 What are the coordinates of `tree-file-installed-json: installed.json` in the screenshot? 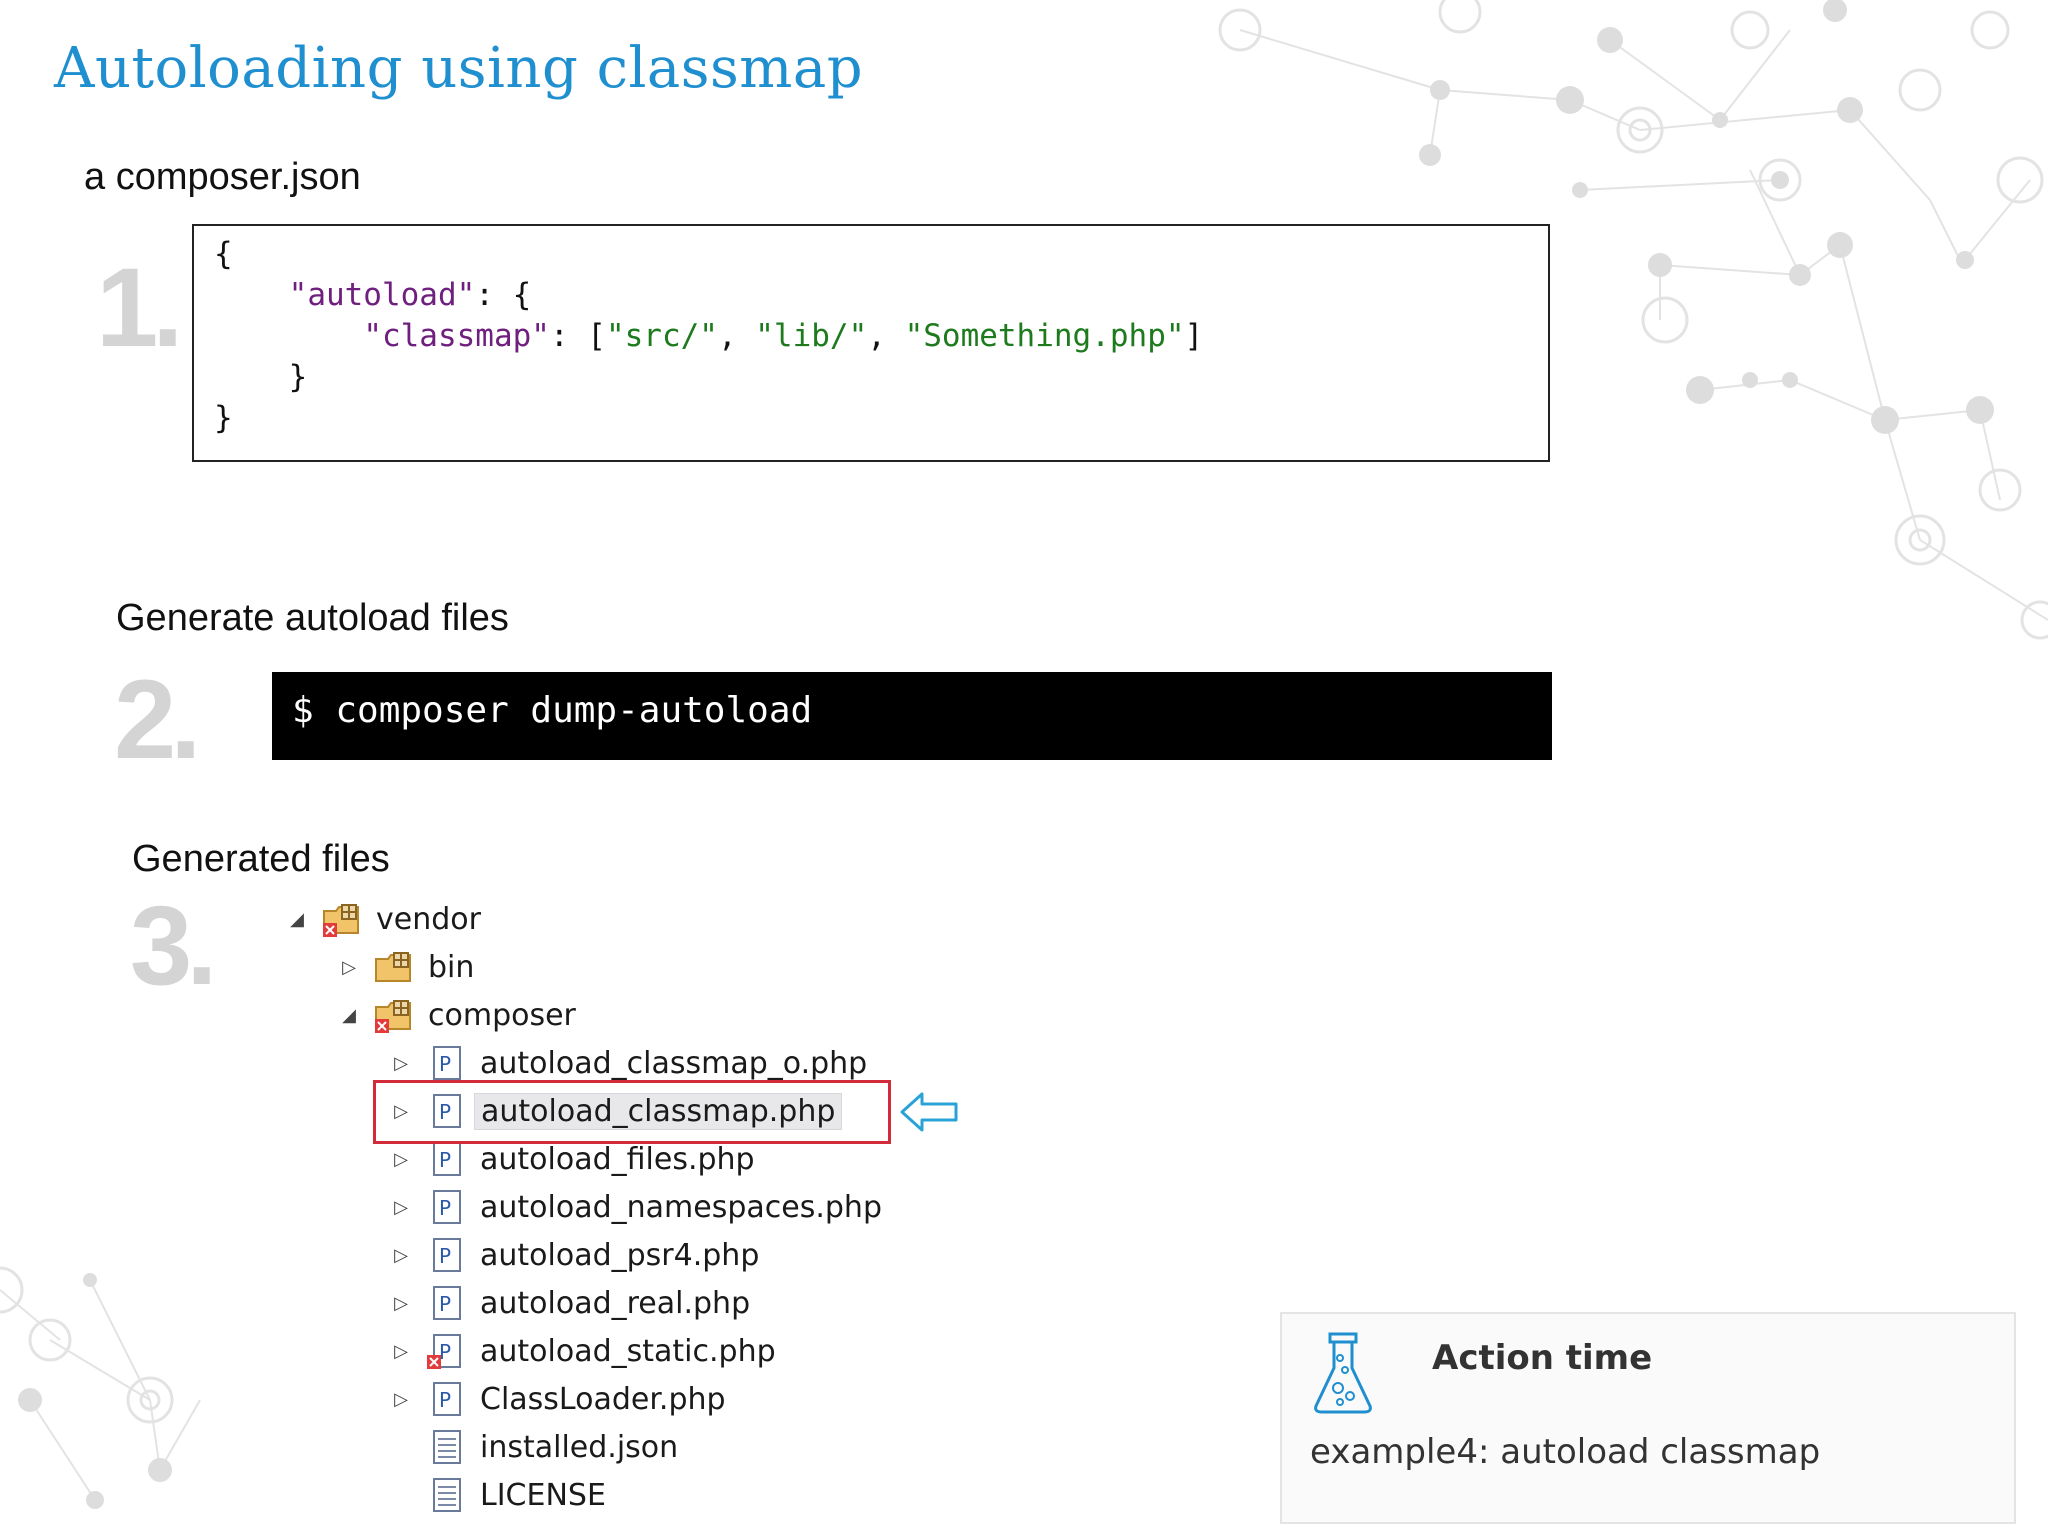 It's located at (552, 1447).